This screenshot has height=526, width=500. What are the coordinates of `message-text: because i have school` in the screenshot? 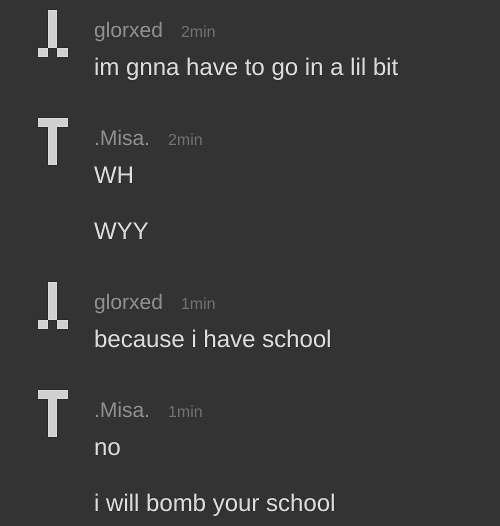 It's located at (213, 340).